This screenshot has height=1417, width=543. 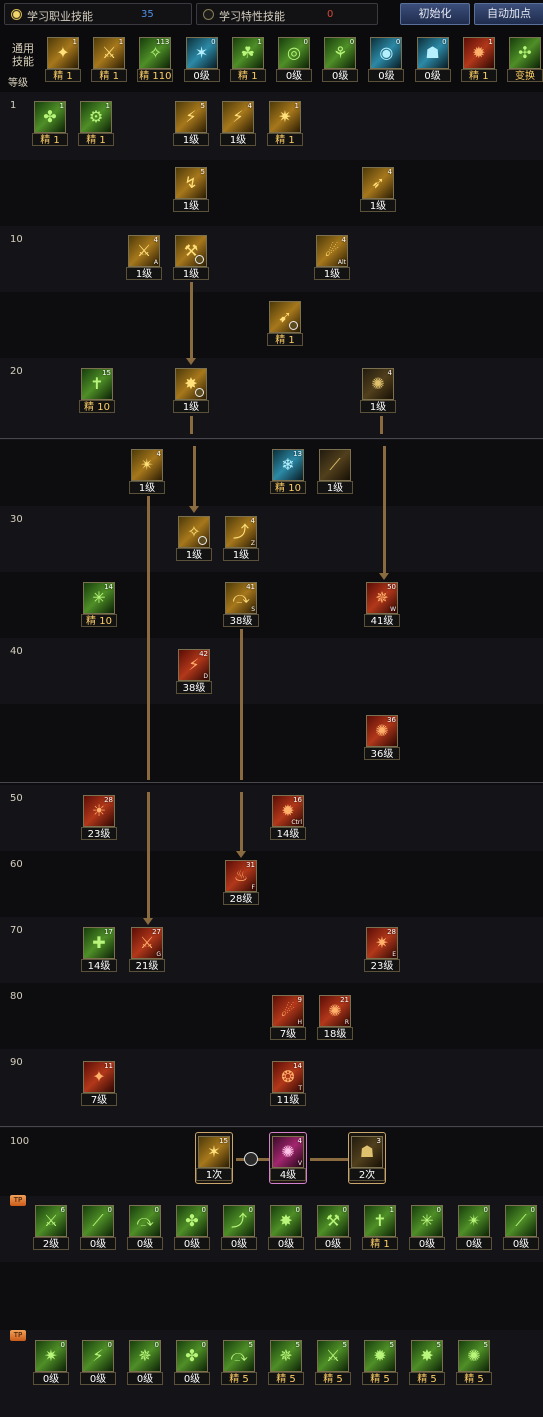 I want to click on skill-icon: ✴ 0, so click(x=474, y=1221).